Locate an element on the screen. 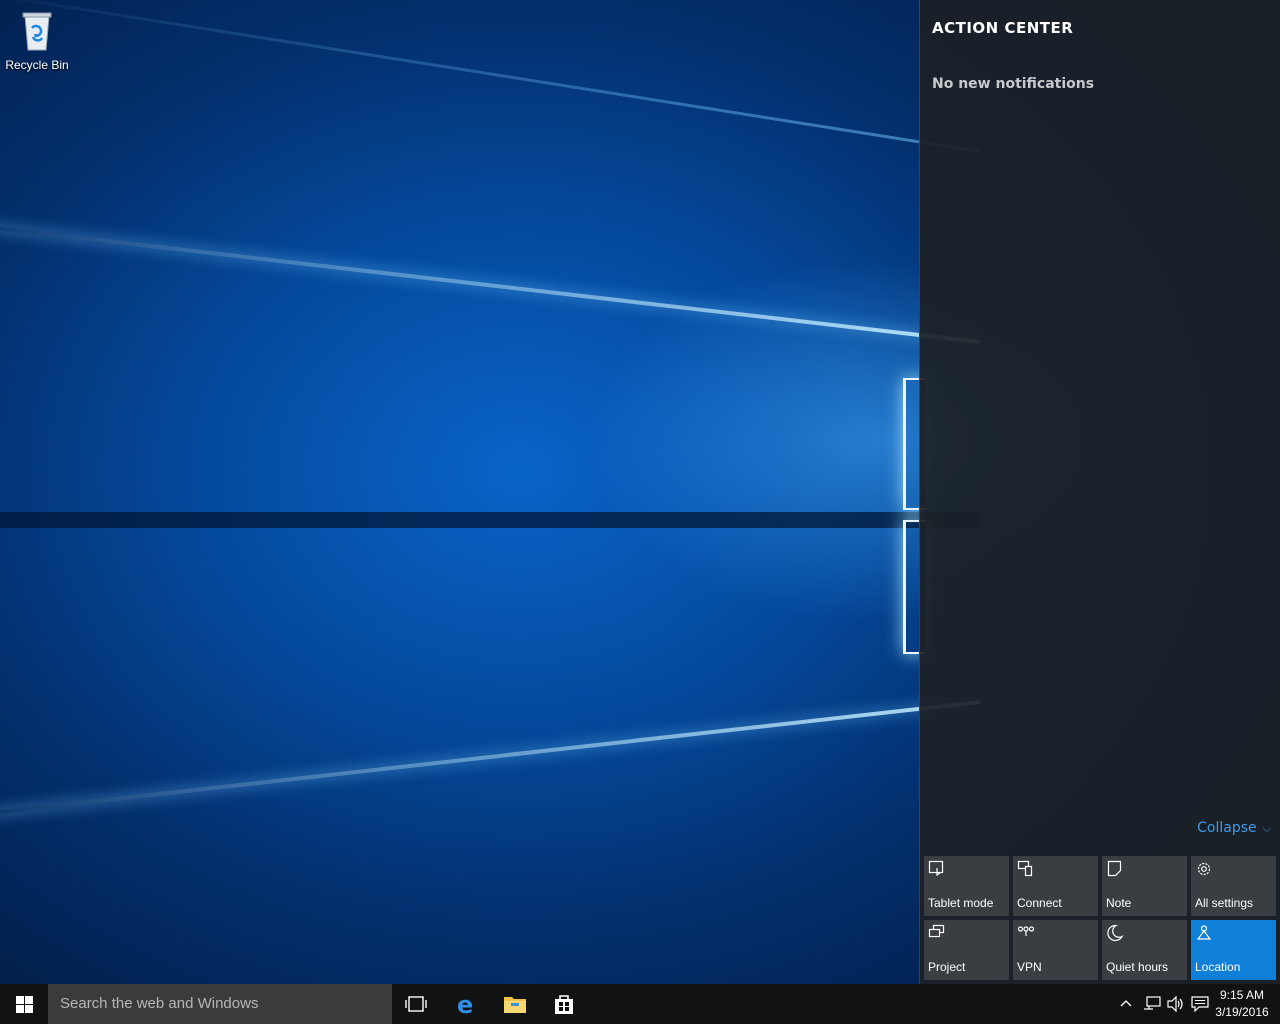 The height and width of the screenshot is (1024, 1280). collapse-button: Collapse ⌵ is located at coordinates (1234, 828).